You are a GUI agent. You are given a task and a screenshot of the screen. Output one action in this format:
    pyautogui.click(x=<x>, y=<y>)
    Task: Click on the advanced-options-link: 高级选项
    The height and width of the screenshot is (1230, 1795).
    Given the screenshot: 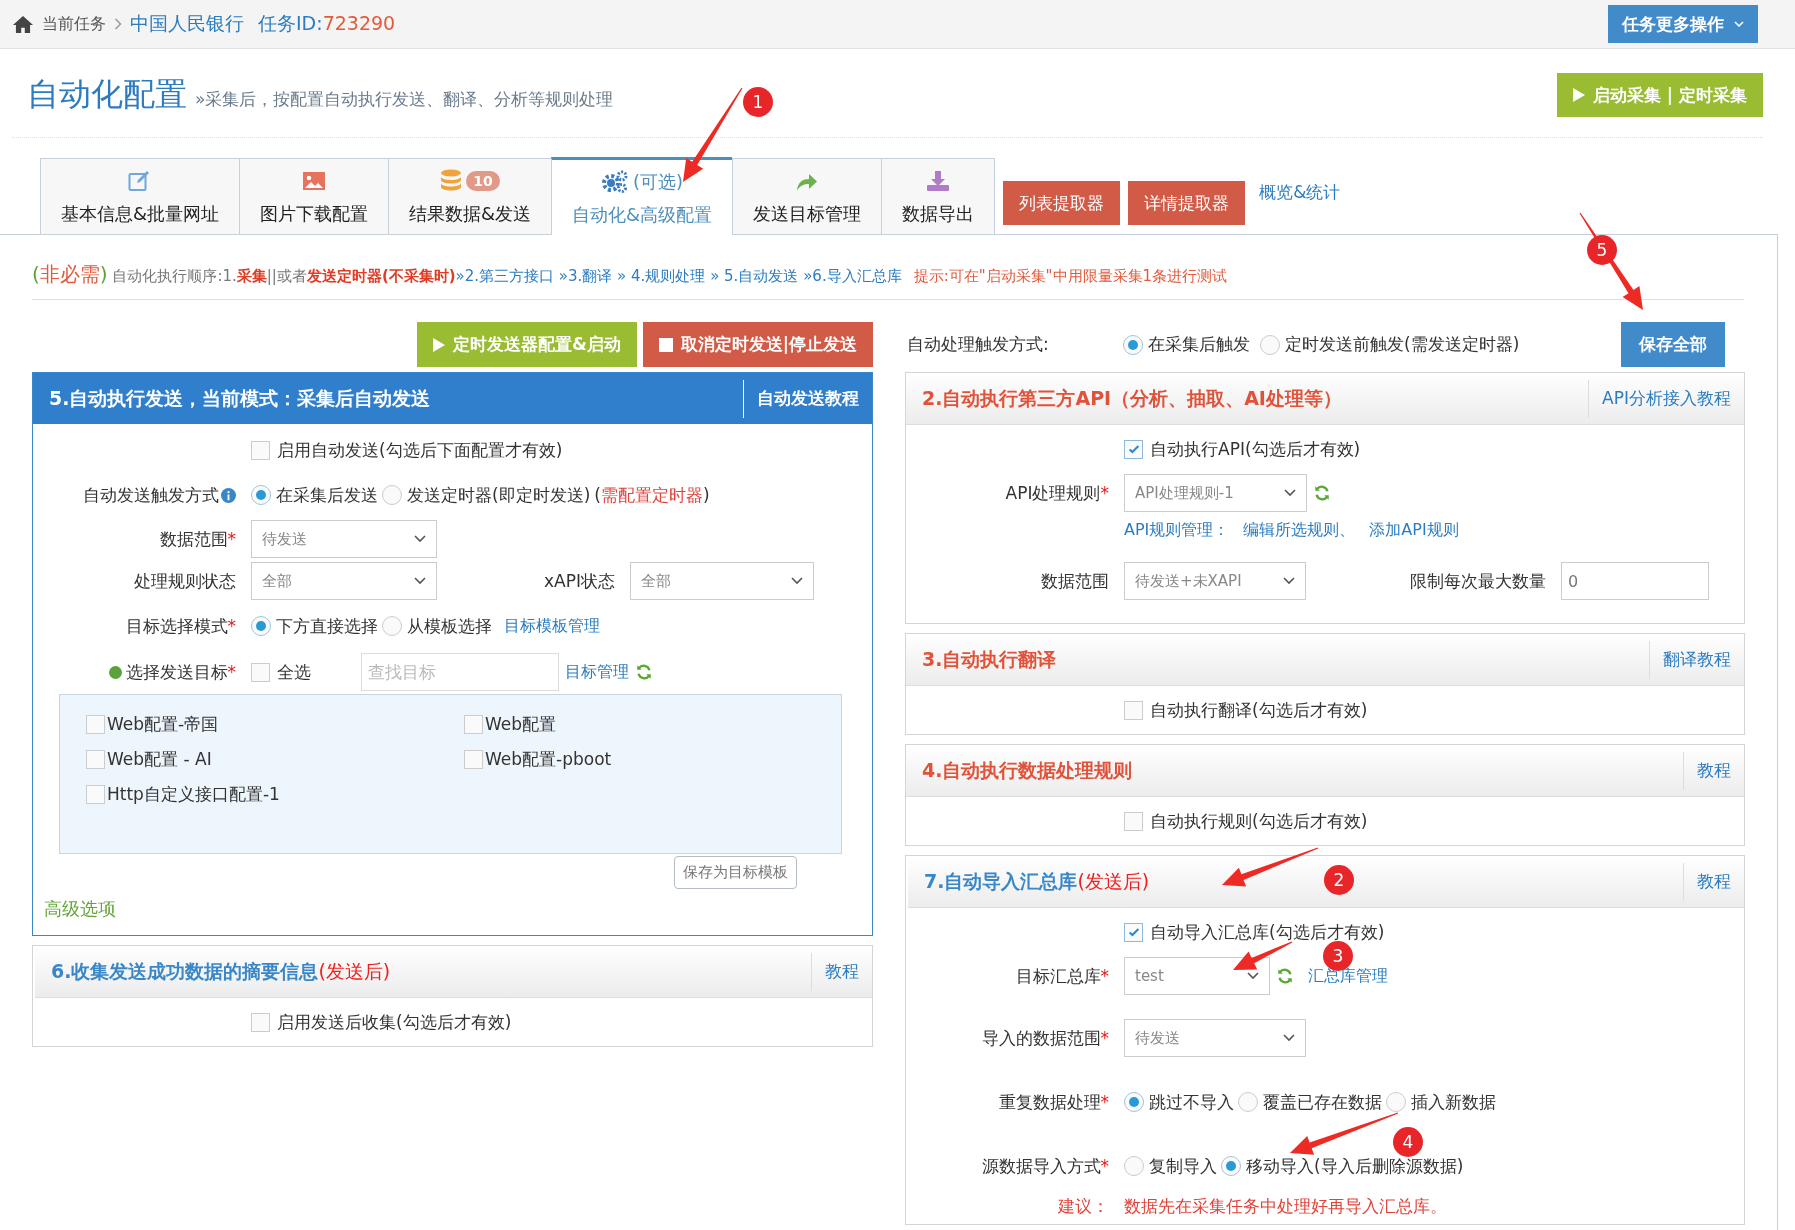 What is the action you would take?
    pyautogui.click(x=452, y=908)
    